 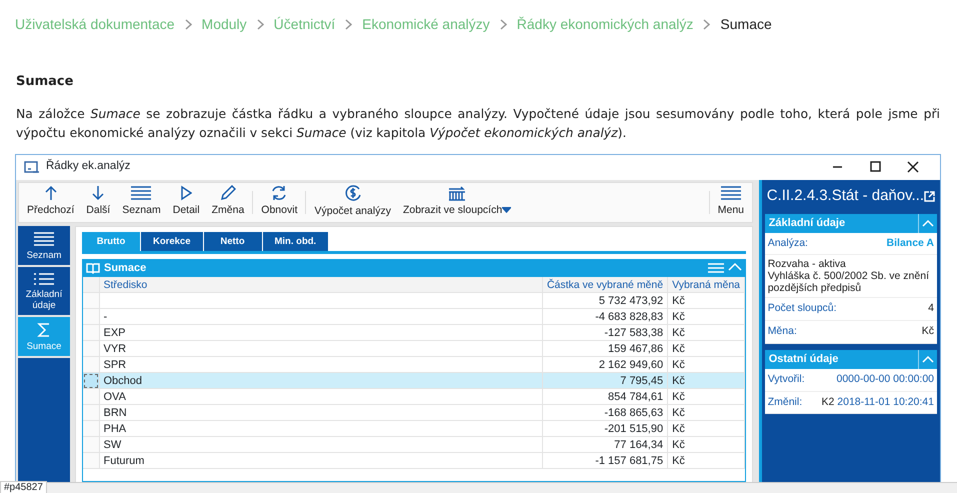 What do you see at coordinates (413, 300) in the screenshot?
I see `table-row: 5 732 473,92 Kč` at bounding box center [413, 300].